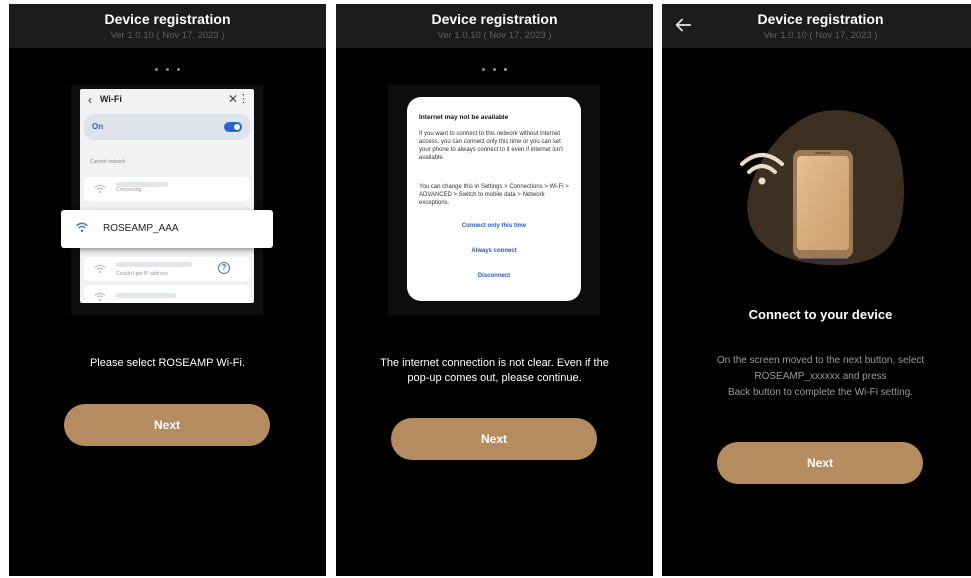 Image resolution: width=971 pixels, height=578 pixels. What do you see at coordinates (141, 228) in the screenshot?
I see `roseamp-network-name: ROSEAMP_AAA` at bounding box center [141, 228].